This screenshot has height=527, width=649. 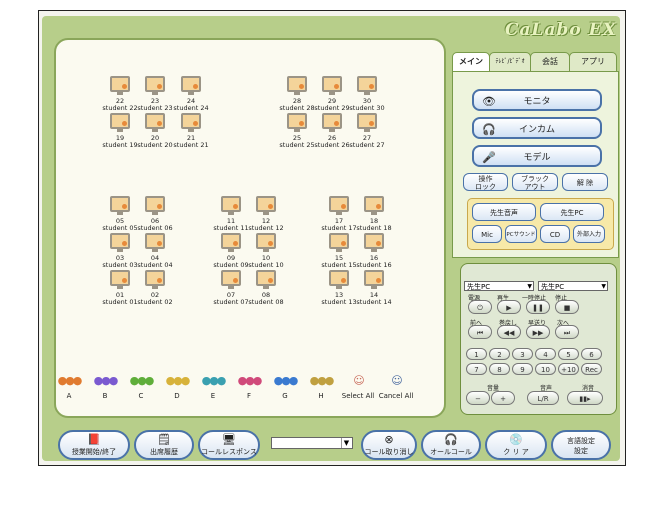 What do you see at coordinates (321, 396) in the screenshot?
I see `group-label: H` at bounding box center [321, 396].